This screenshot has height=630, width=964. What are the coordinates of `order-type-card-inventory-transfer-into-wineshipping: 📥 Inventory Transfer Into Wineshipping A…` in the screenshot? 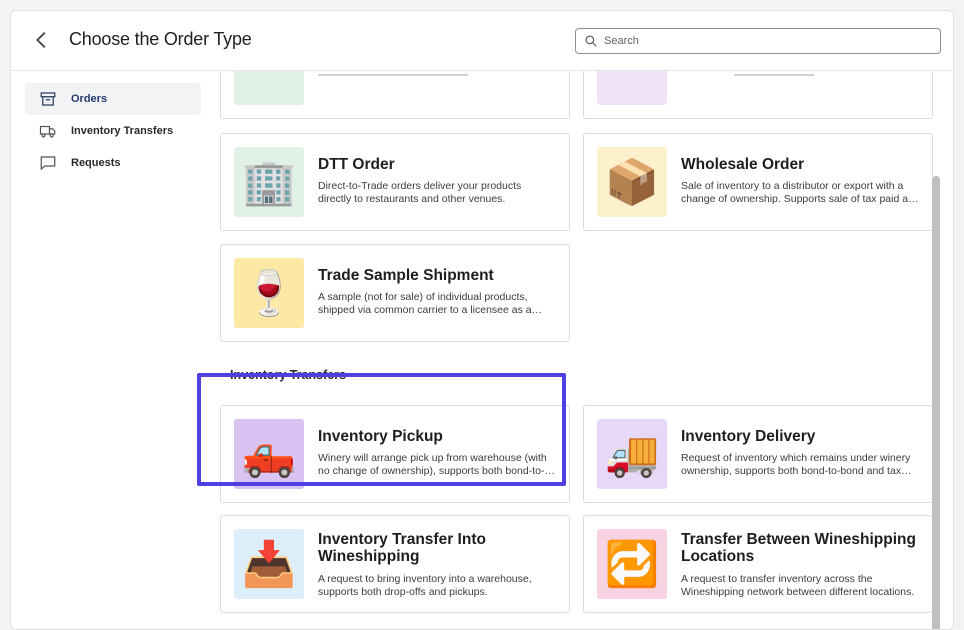 It's located at (395, 564).